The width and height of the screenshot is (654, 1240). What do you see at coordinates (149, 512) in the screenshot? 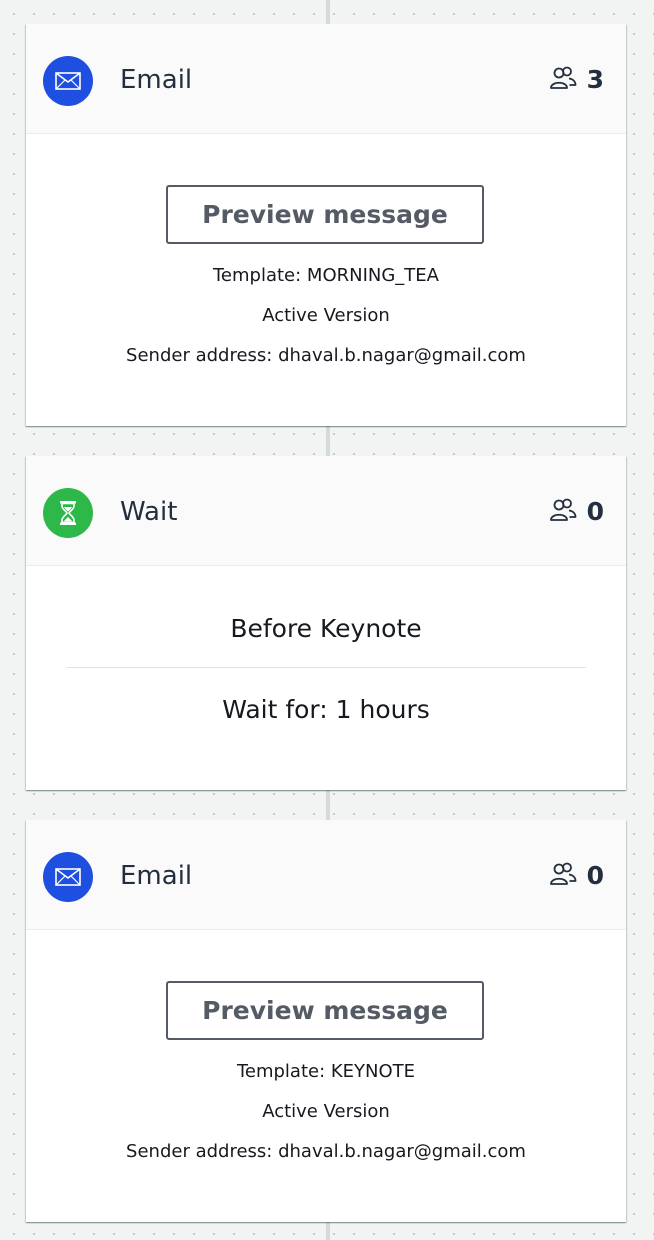
I see `activity-title: Wait` at bounding box center [149, 512].